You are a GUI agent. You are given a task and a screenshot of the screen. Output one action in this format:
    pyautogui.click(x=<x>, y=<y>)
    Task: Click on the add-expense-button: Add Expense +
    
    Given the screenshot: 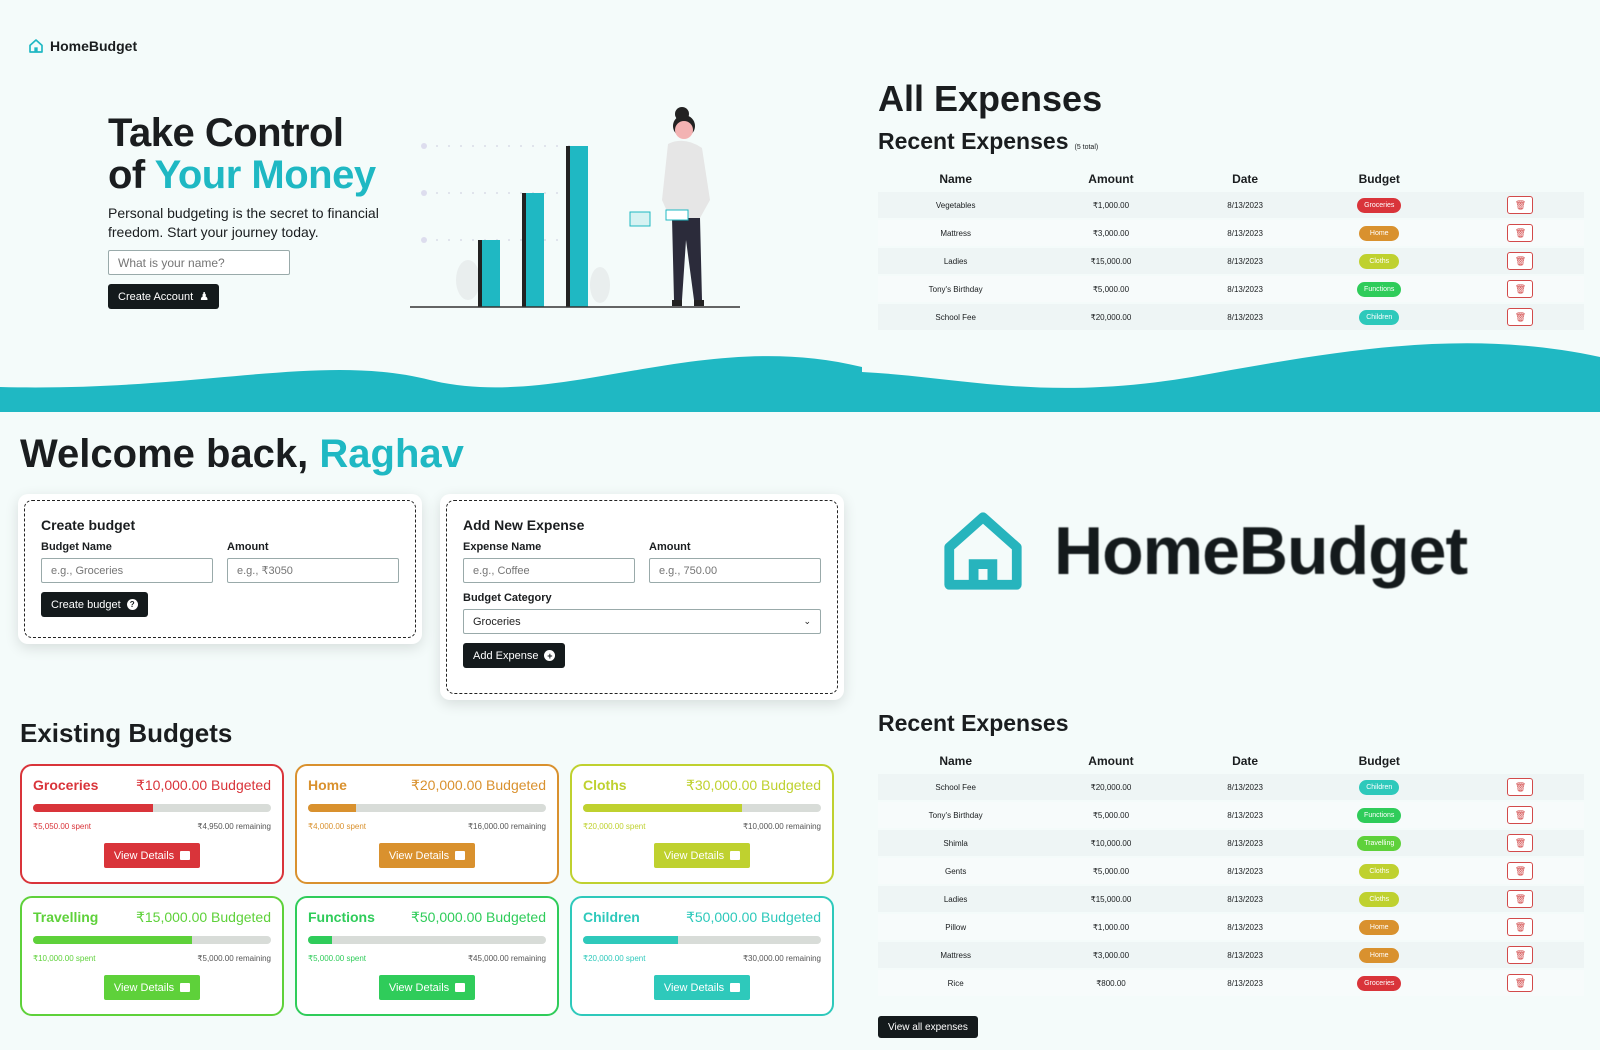 What is the action you would take?
    pyautogui.click(x=514, y=655)
    